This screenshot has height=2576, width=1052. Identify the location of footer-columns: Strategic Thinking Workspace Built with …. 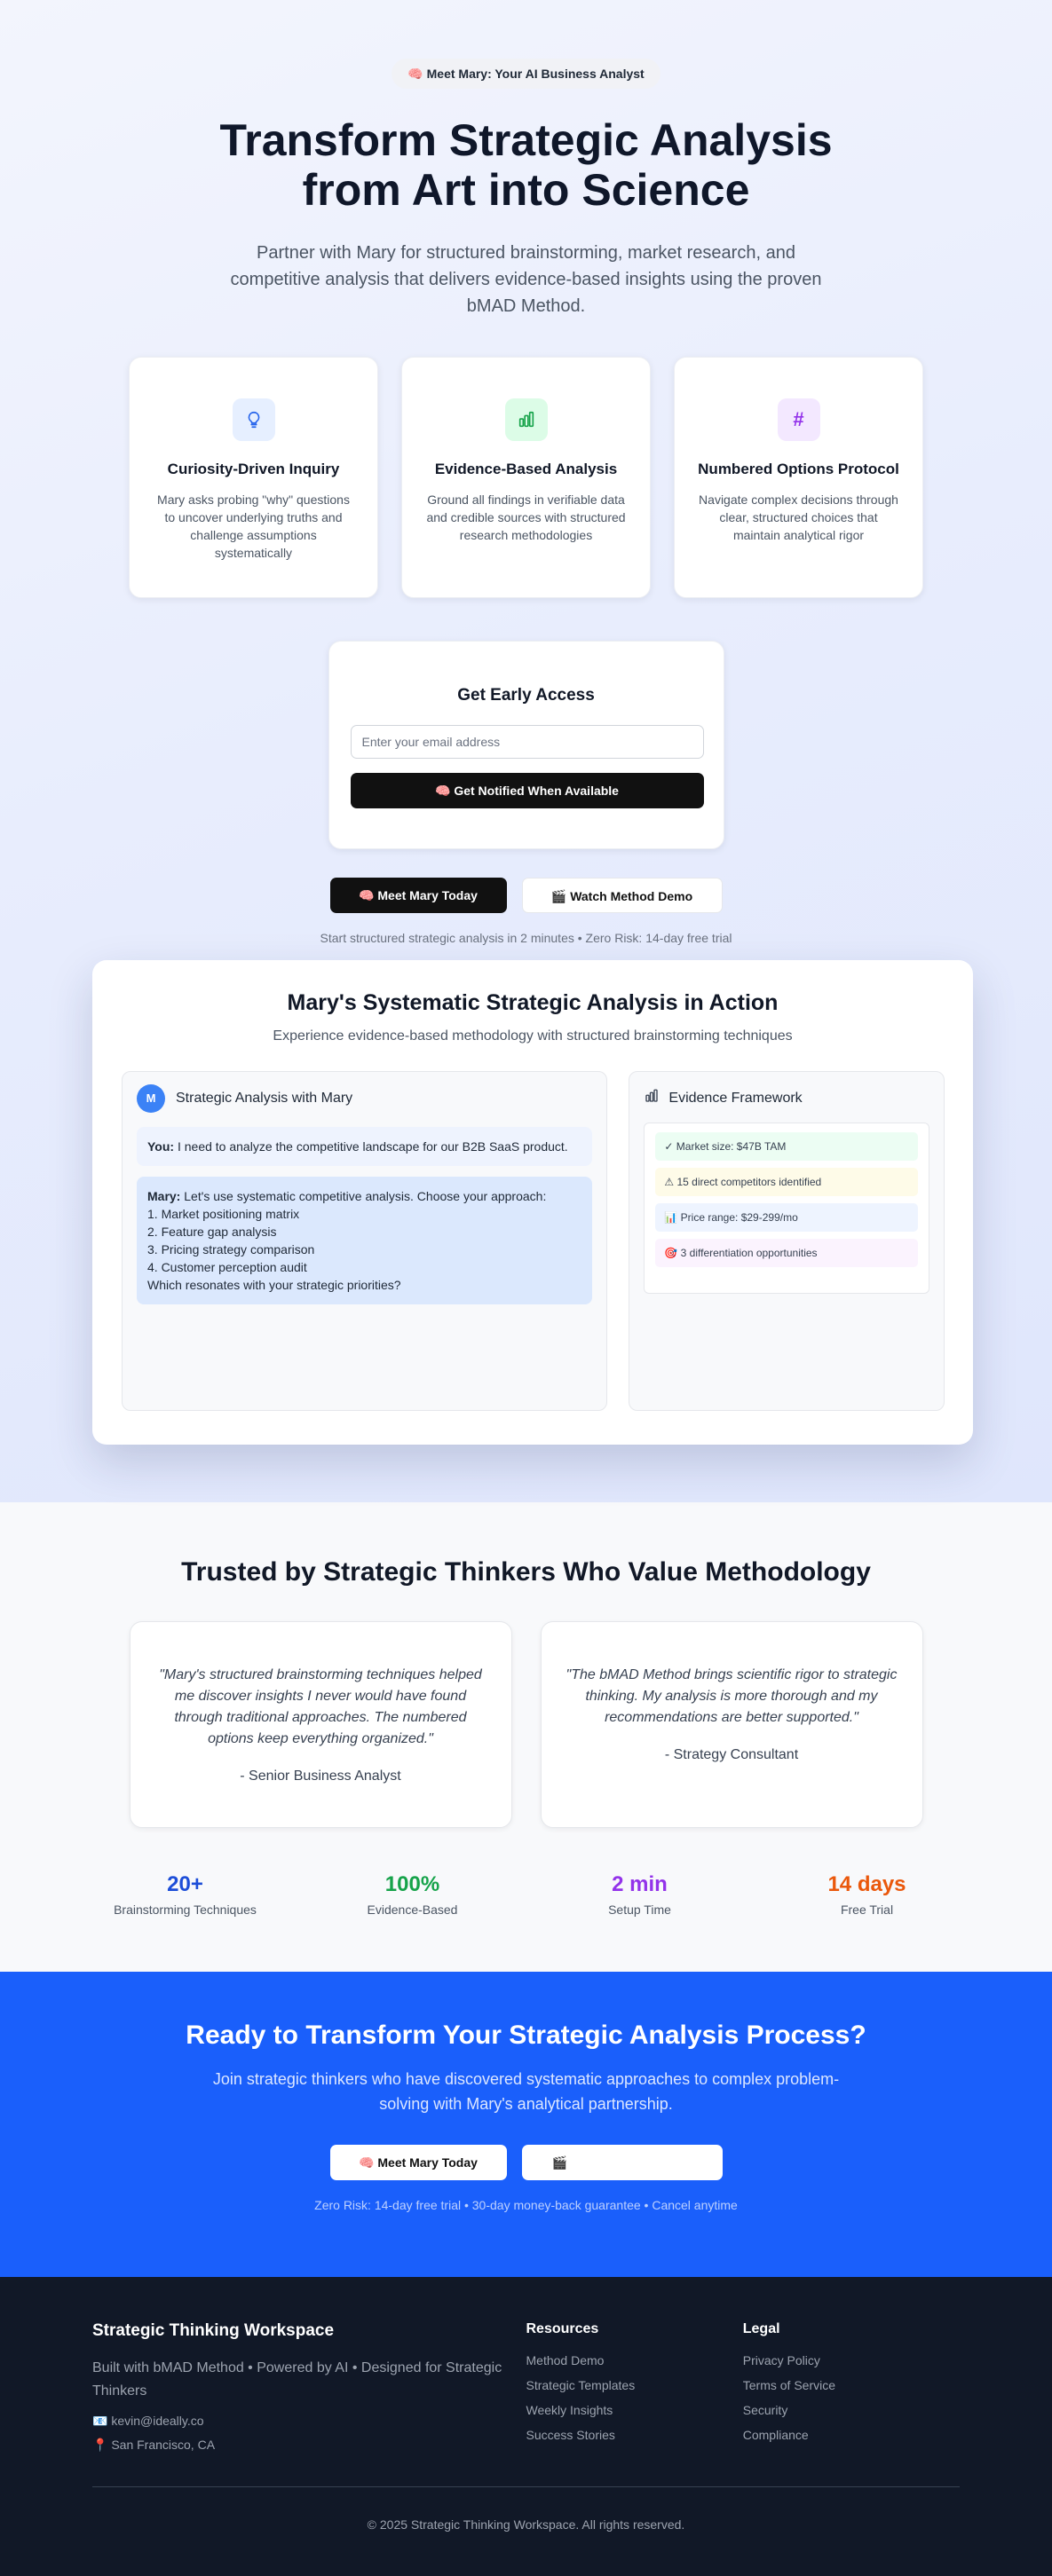
(526, 2387).